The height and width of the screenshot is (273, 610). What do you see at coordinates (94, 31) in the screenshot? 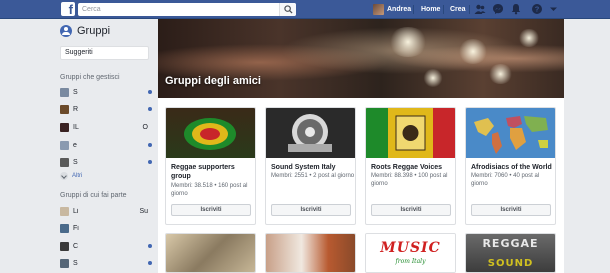
I see `sidebar-title: Gruppi` at bounding box center [94, 31].